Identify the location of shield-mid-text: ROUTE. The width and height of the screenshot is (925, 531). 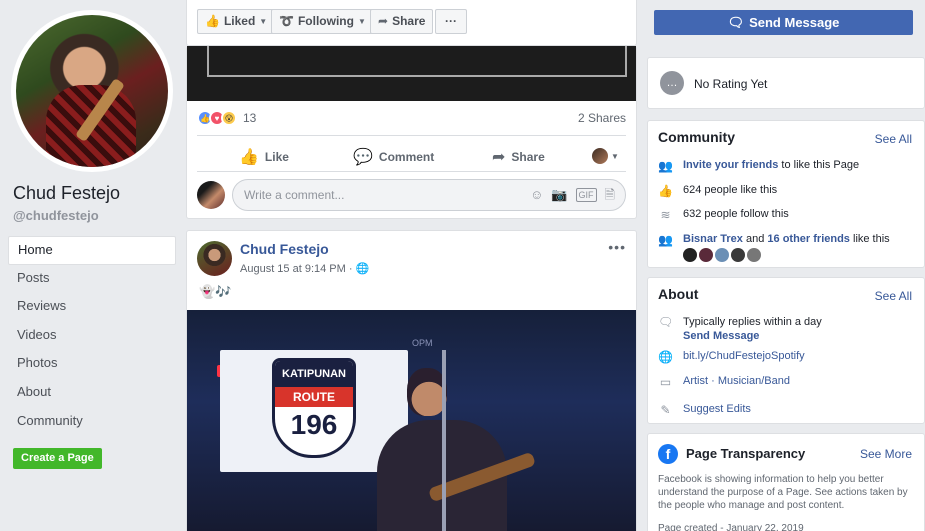
(314, 397).